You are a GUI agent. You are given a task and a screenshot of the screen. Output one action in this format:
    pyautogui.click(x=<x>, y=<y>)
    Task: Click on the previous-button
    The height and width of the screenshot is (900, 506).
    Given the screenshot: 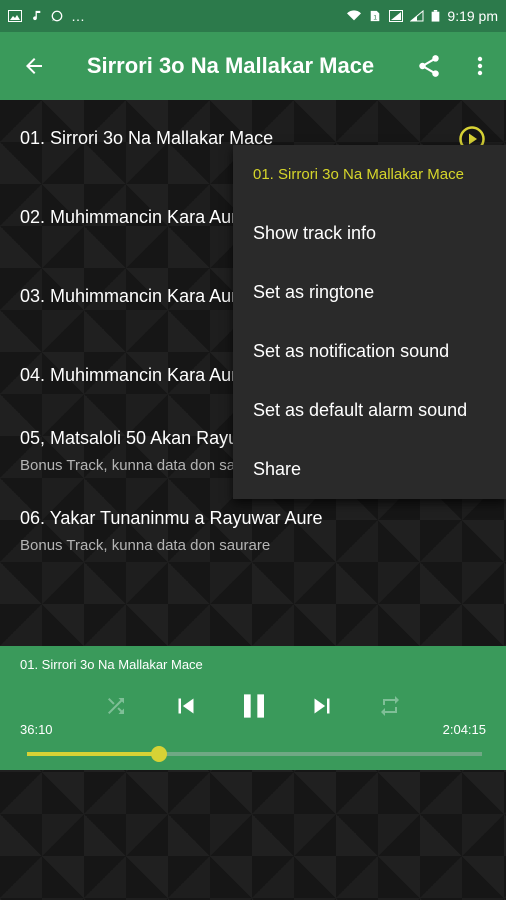 What is the action you would take?
    pyautogui.click(x=186, y=706)
    